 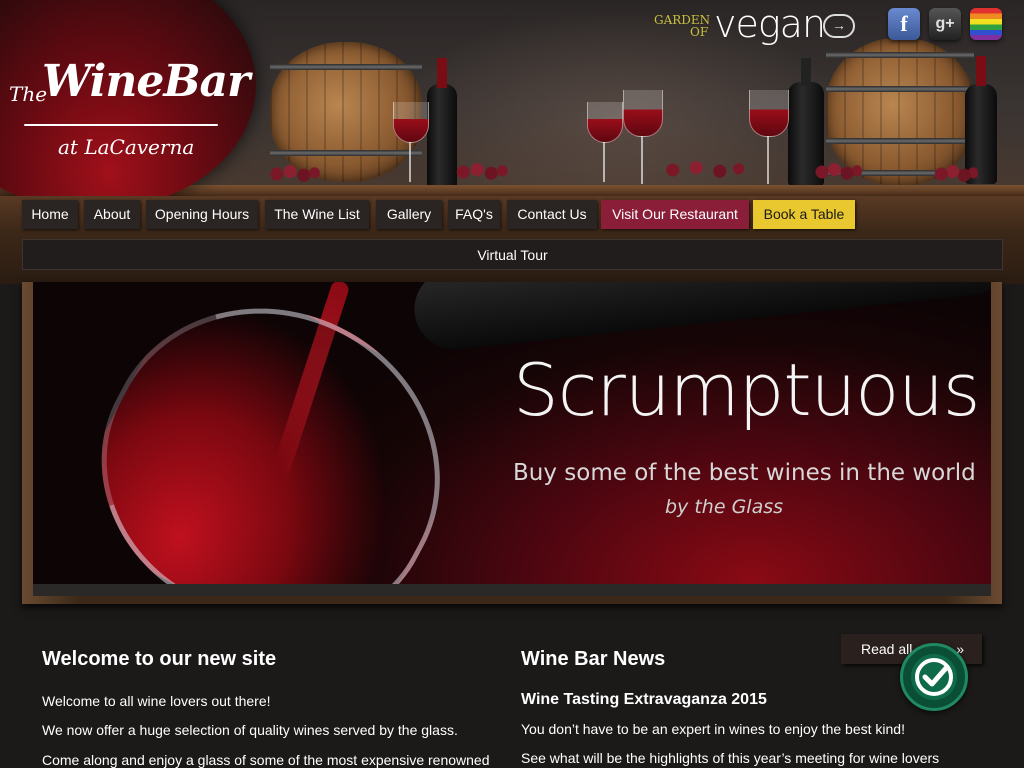 What do you see at coordinates (839, 26) in the screenshot?
I see `arrow-right-icon: →` at bounding box center [839, 26].